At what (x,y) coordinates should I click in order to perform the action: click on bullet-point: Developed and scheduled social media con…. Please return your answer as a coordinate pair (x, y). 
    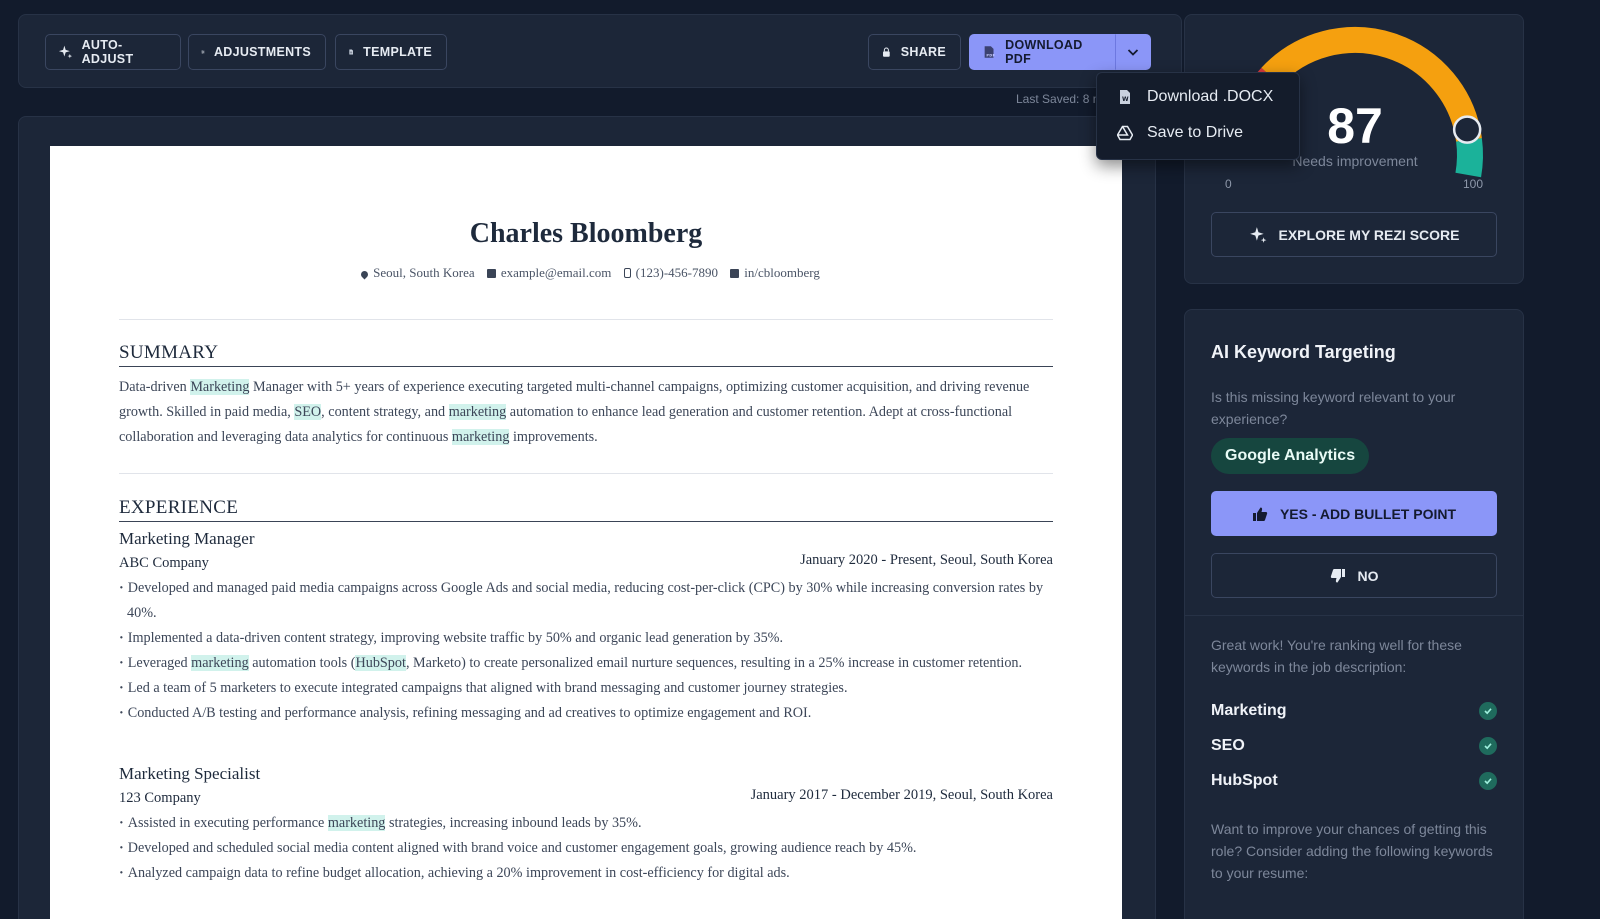
    Looking at the image, I should click on (589, 848).